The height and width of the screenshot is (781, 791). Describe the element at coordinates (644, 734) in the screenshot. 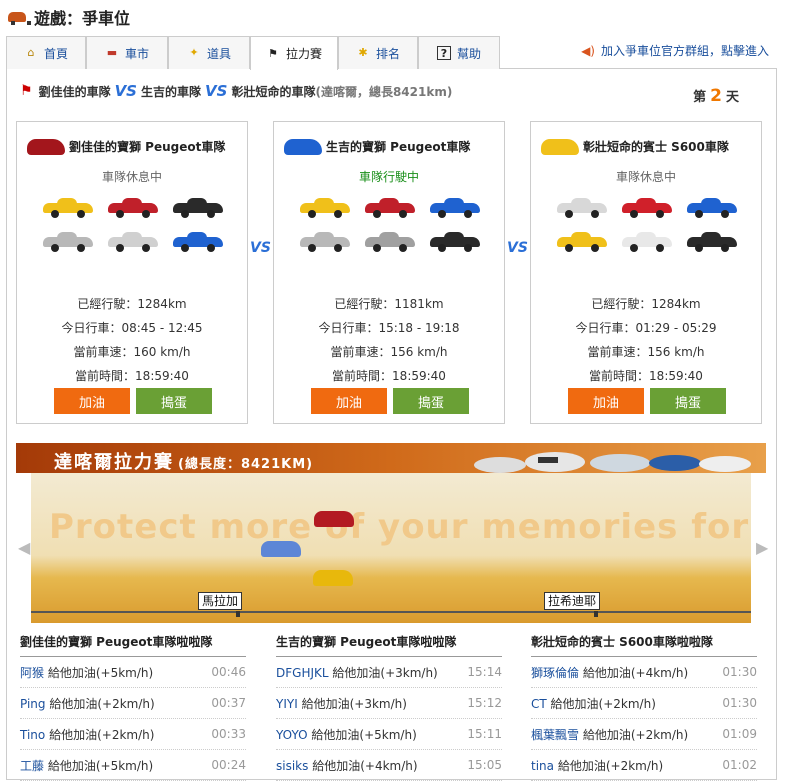

I see `list-item: 楓葉飄雪 給他加油(+2km/h) 01:09` at that location.